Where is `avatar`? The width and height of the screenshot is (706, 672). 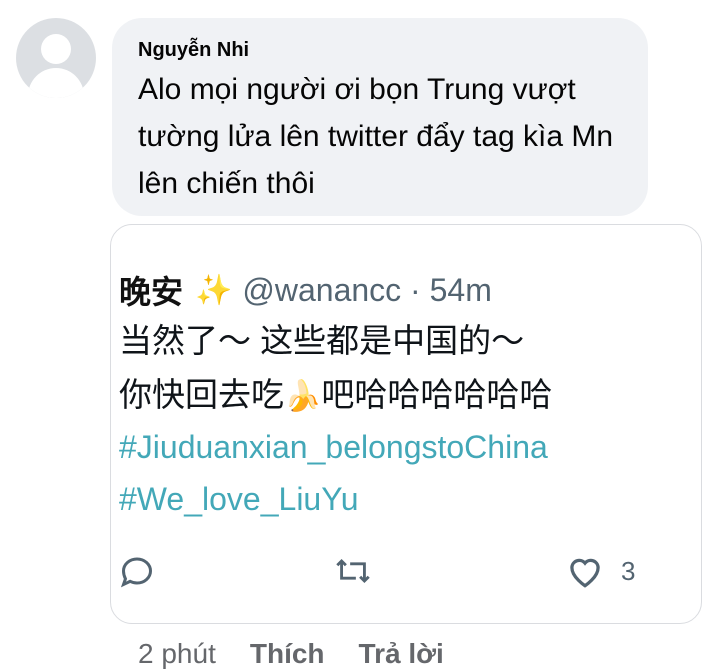 avatar is located at coordinates (56, 58).